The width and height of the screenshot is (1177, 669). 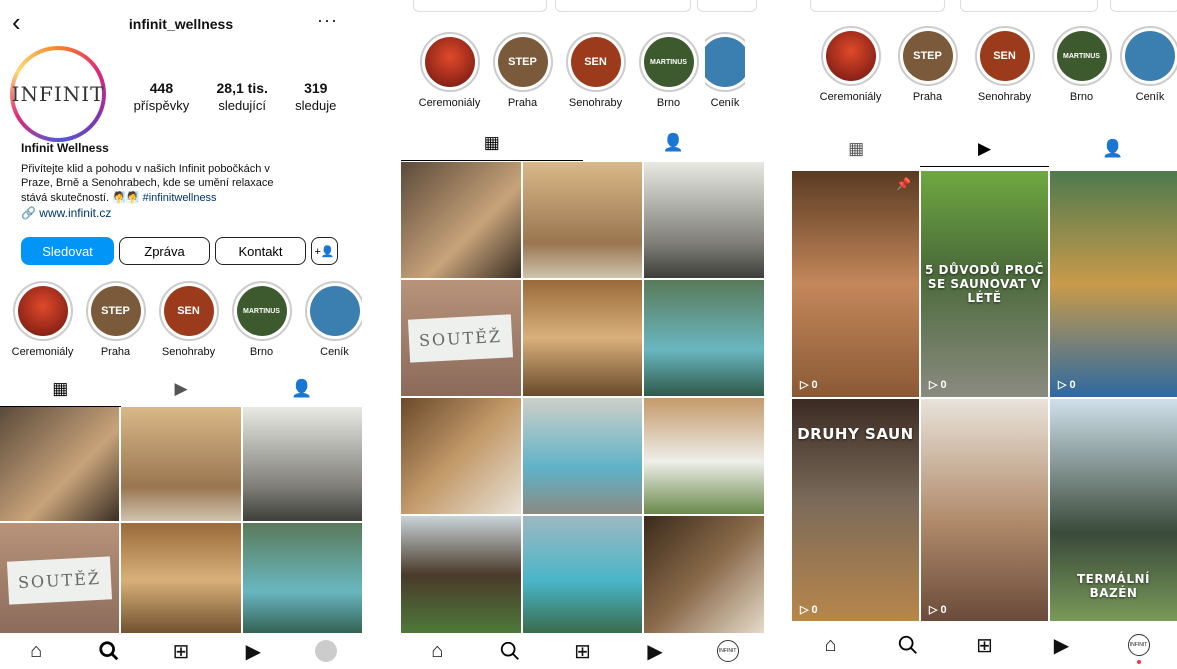 What do you see at coordinates (725, 103) in the screenshot?
I see `highlight-label: Ceník` at bounding box center [725, 103].